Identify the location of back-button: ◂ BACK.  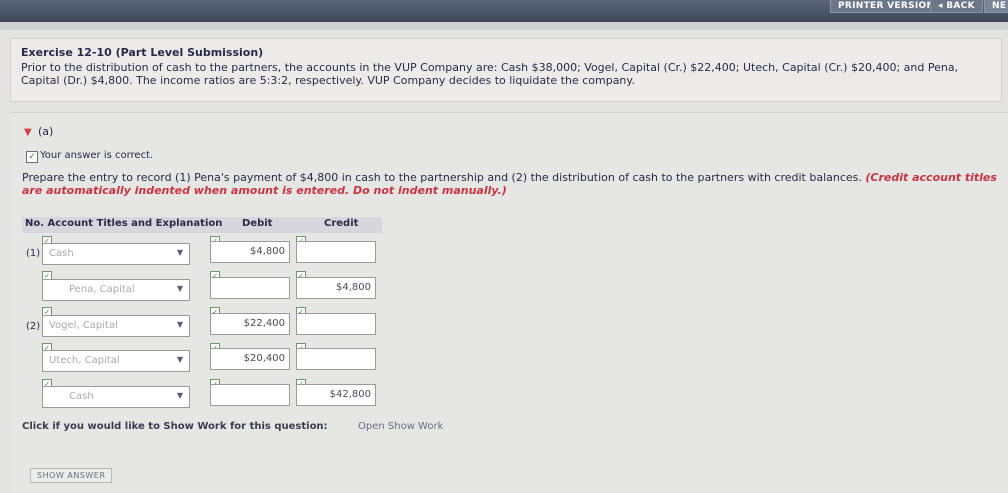
(956, 6).